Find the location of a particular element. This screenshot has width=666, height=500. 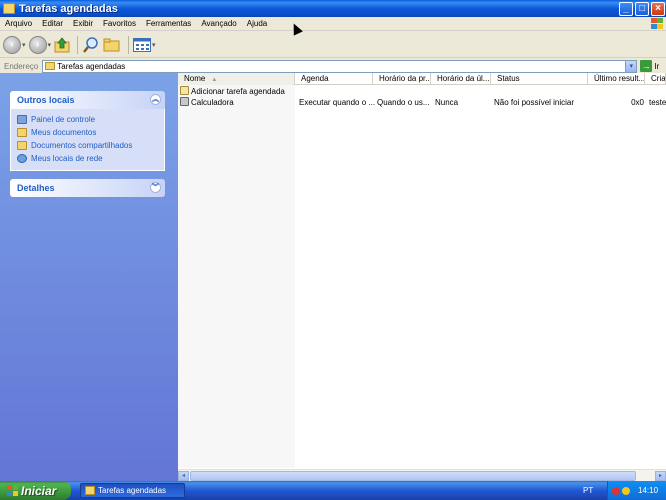

link-my-documents: Meus documentos is located at coordinates (87, 132).